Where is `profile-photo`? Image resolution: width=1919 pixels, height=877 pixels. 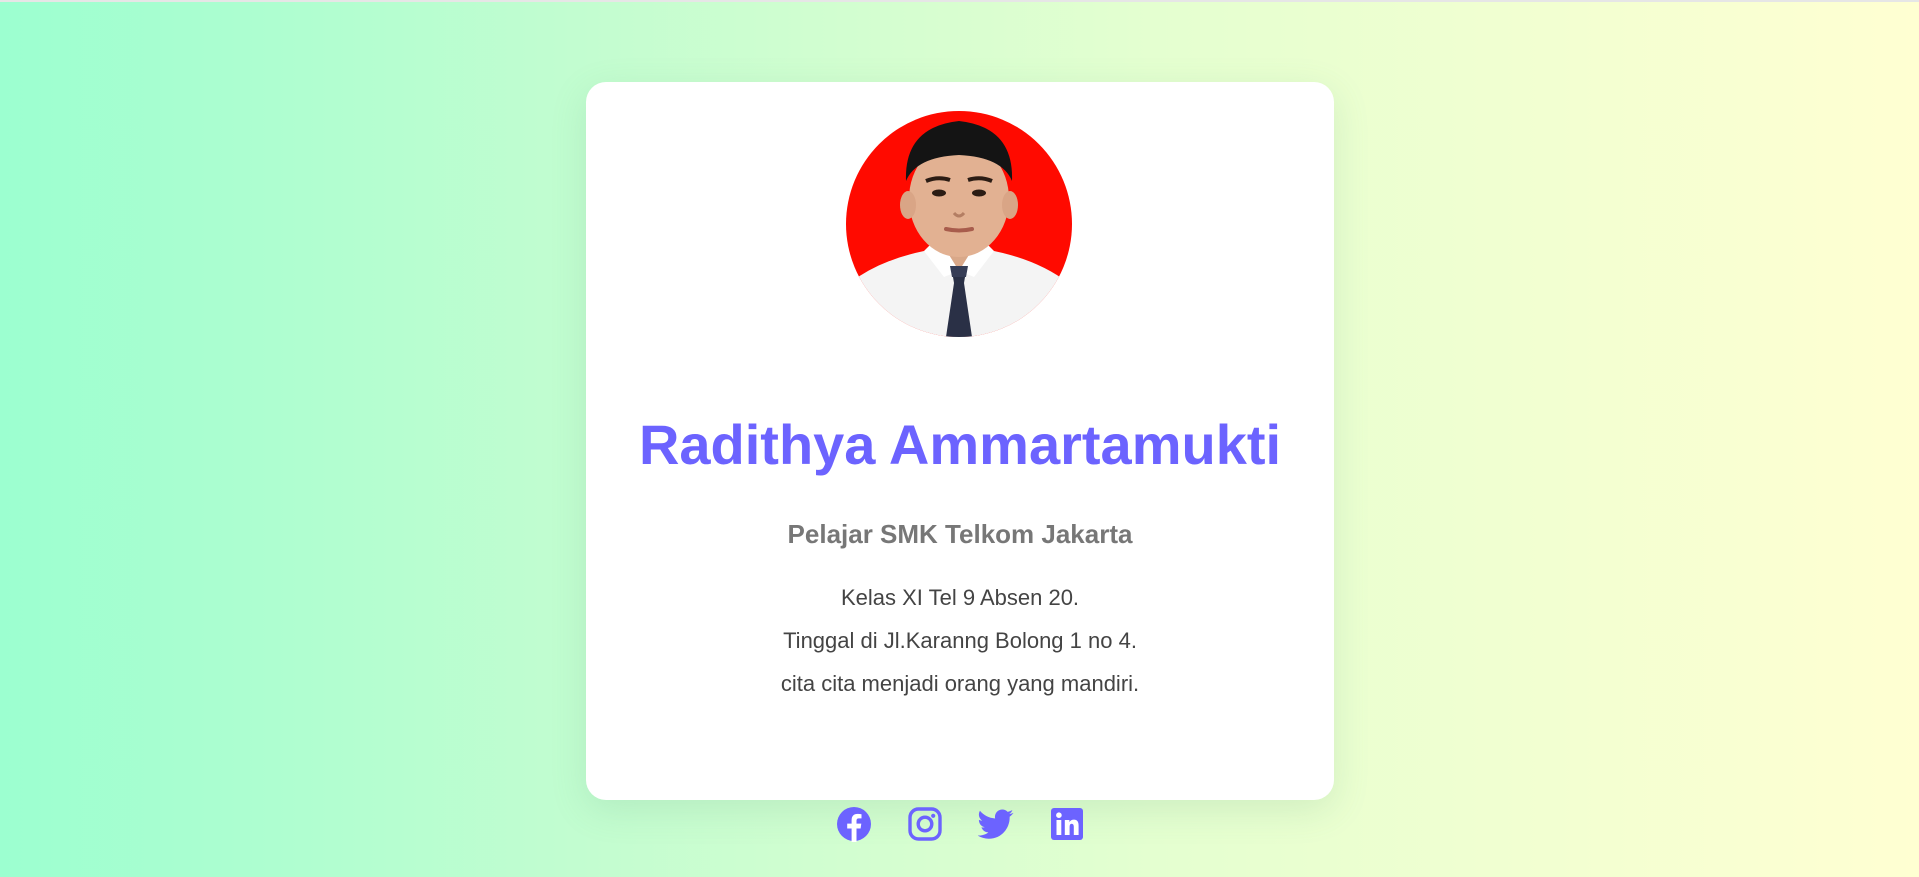
profile-photo is located at coordinates (959, 224).